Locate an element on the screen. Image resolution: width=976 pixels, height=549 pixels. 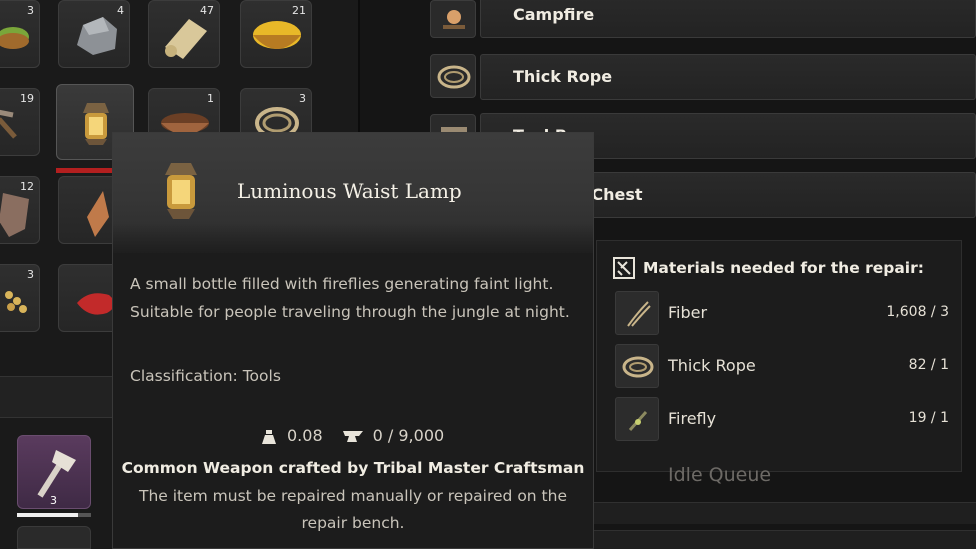
slot-count: 4 is located at coordinates (120, 10).